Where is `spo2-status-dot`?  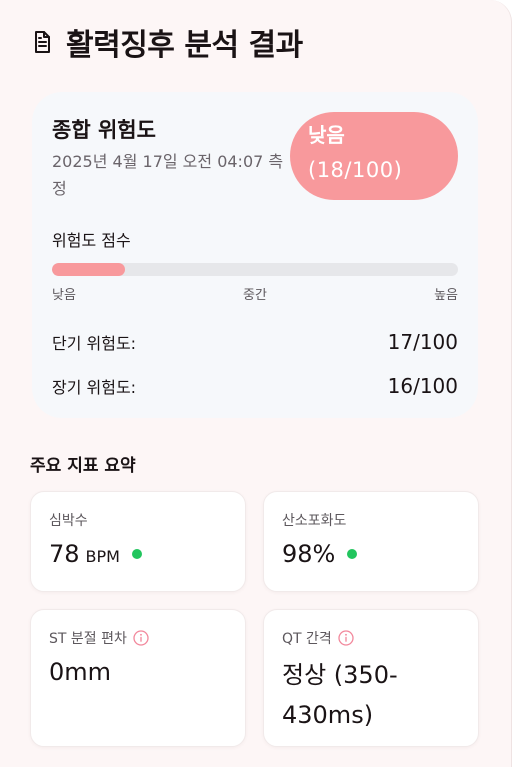
spo2-status-dot is located at coordinates (352, 554).